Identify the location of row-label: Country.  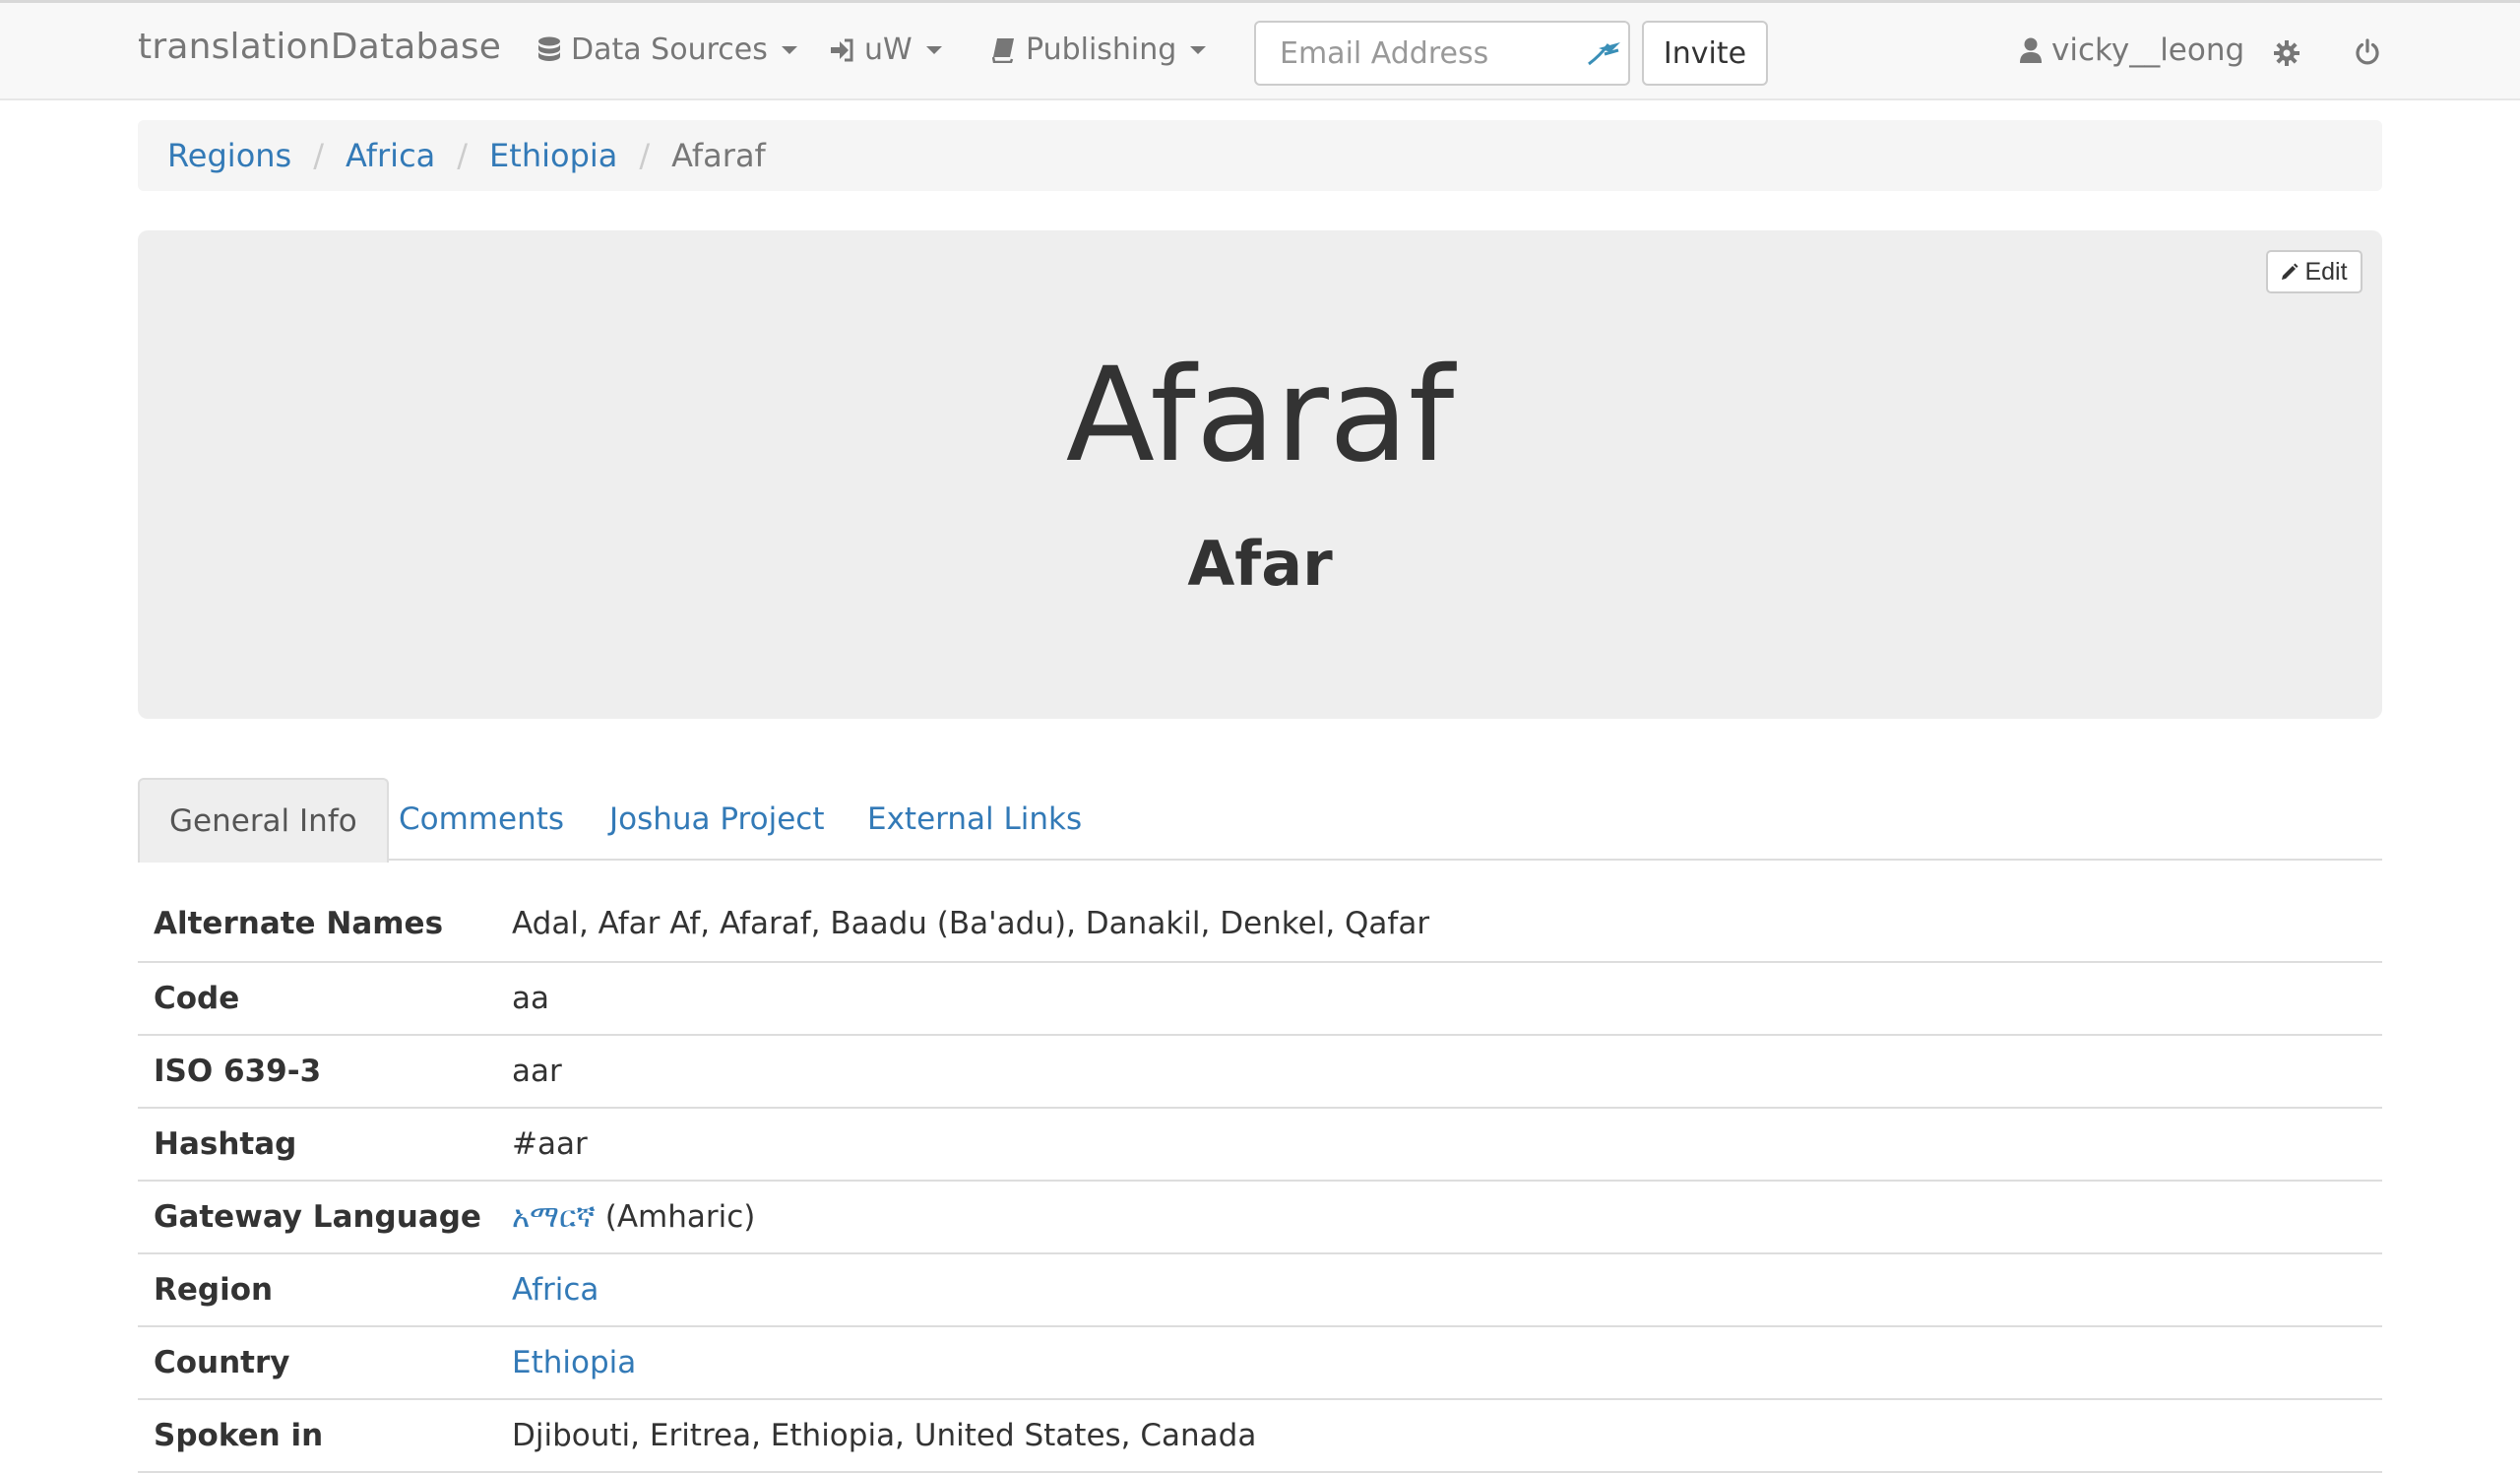
(325, 1363).